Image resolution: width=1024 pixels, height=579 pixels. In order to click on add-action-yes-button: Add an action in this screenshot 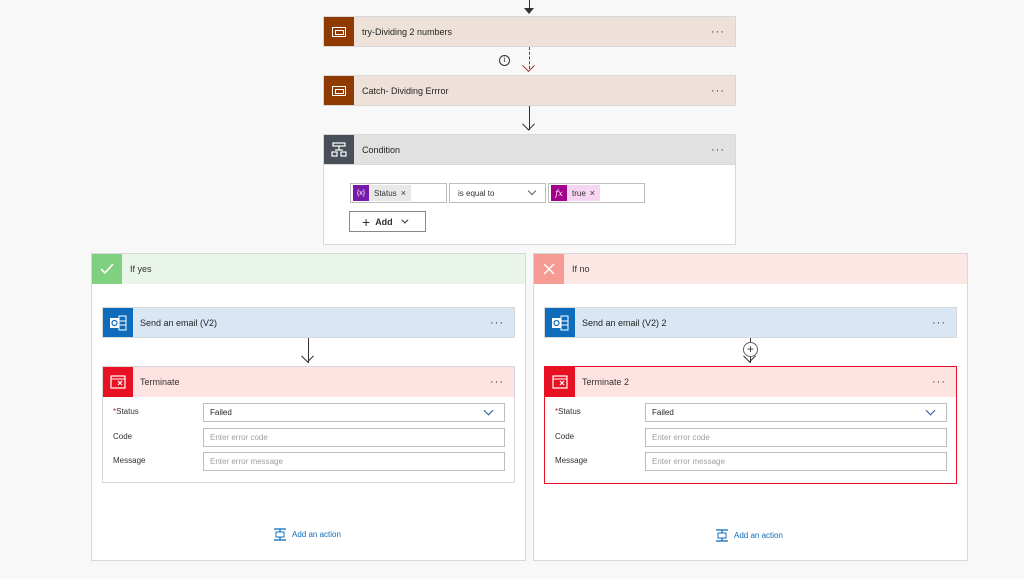, I will do `click(307, 534)`.